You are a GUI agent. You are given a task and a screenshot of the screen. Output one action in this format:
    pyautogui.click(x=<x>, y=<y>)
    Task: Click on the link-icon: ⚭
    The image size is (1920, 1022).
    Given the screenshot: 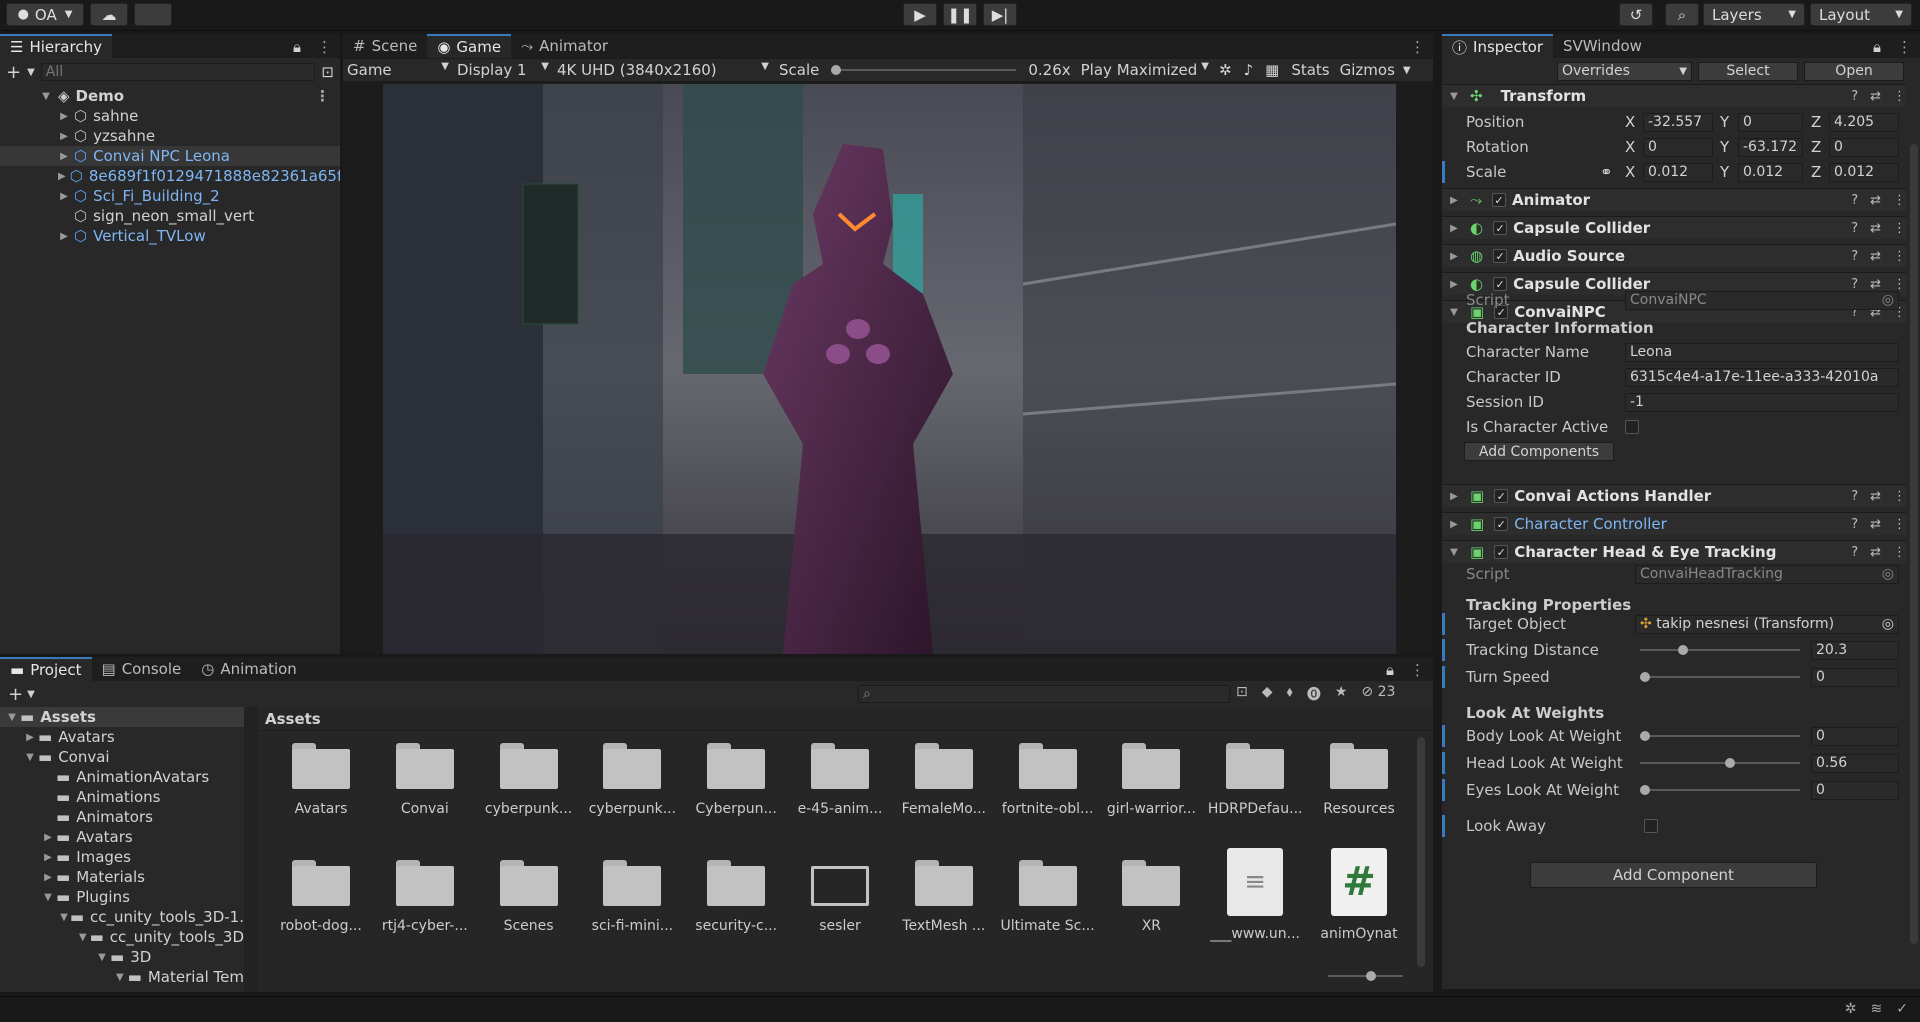 What is the action you would take?
    pyautogui.click(x=1606, y=172)
    